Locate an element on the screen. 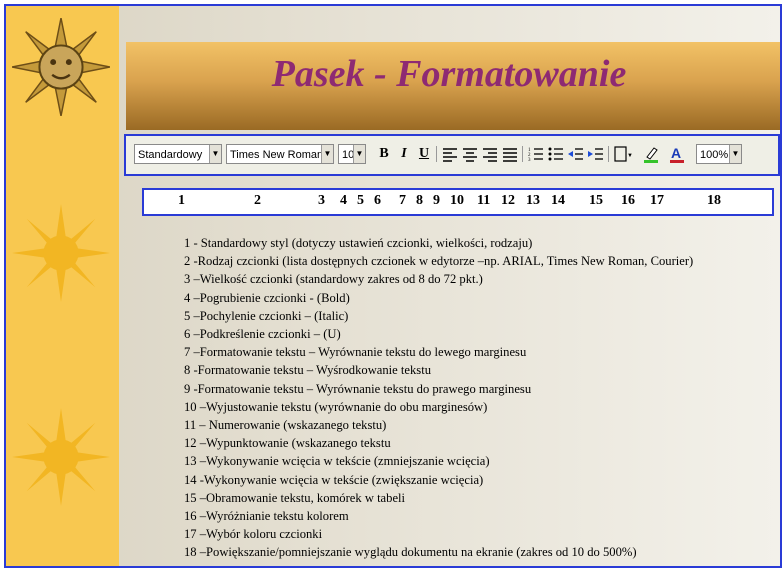 The image size is (784, 571). zoom-combo-value: 100% is located at coordinates (714, 155).